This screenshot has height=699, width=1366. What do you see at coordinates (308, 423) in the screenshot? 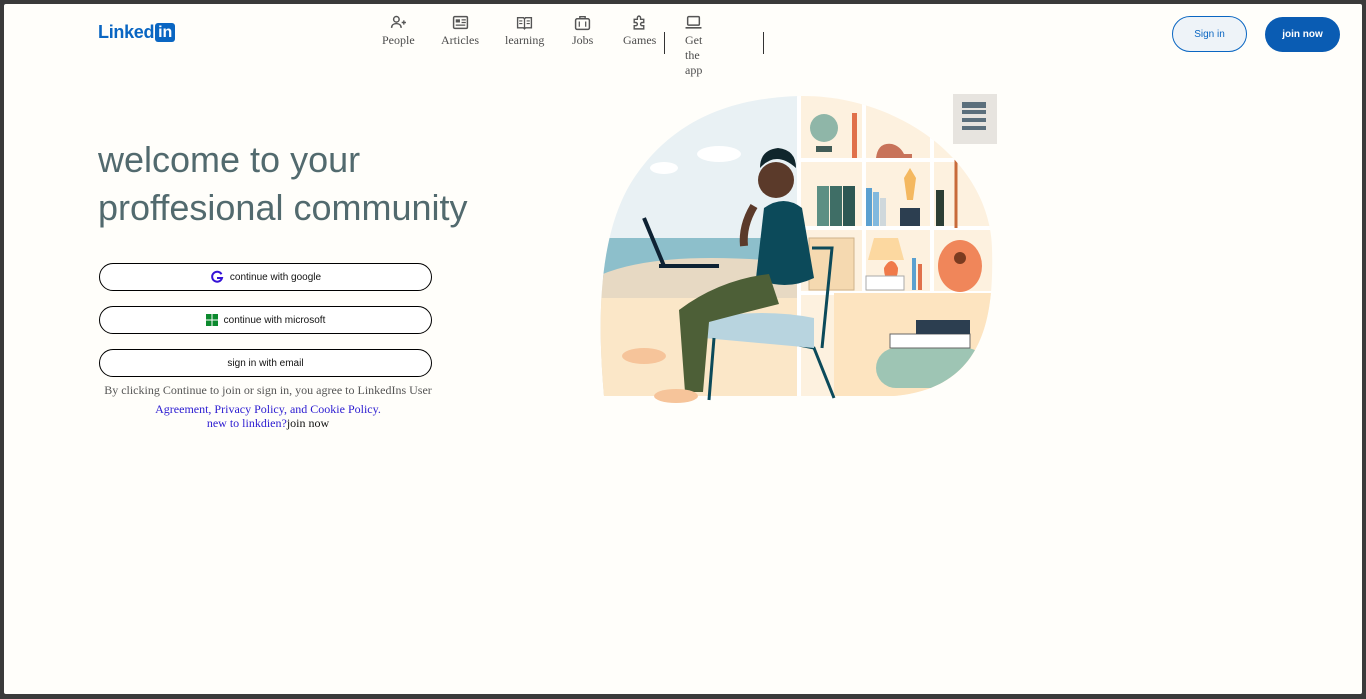
I see `signup-join-now: join now` at bounding box center [308, 423].